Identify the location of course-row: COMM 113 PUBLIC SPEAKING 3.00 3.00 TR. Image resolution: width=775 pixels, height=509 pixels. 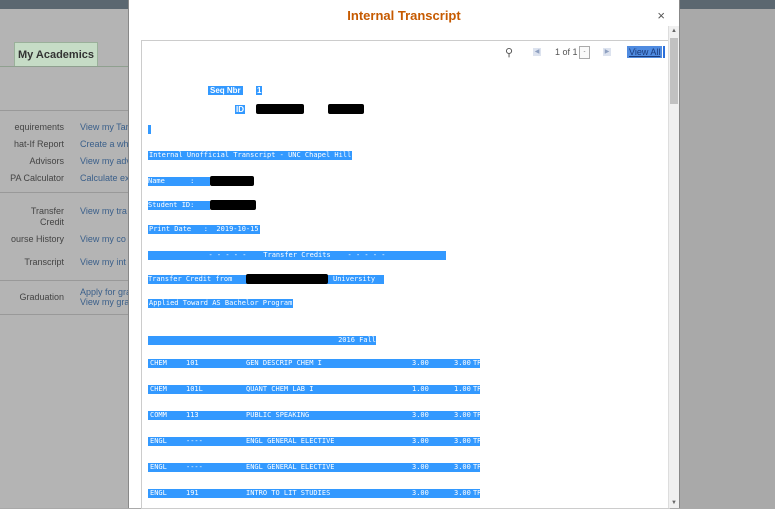
(315, 415).